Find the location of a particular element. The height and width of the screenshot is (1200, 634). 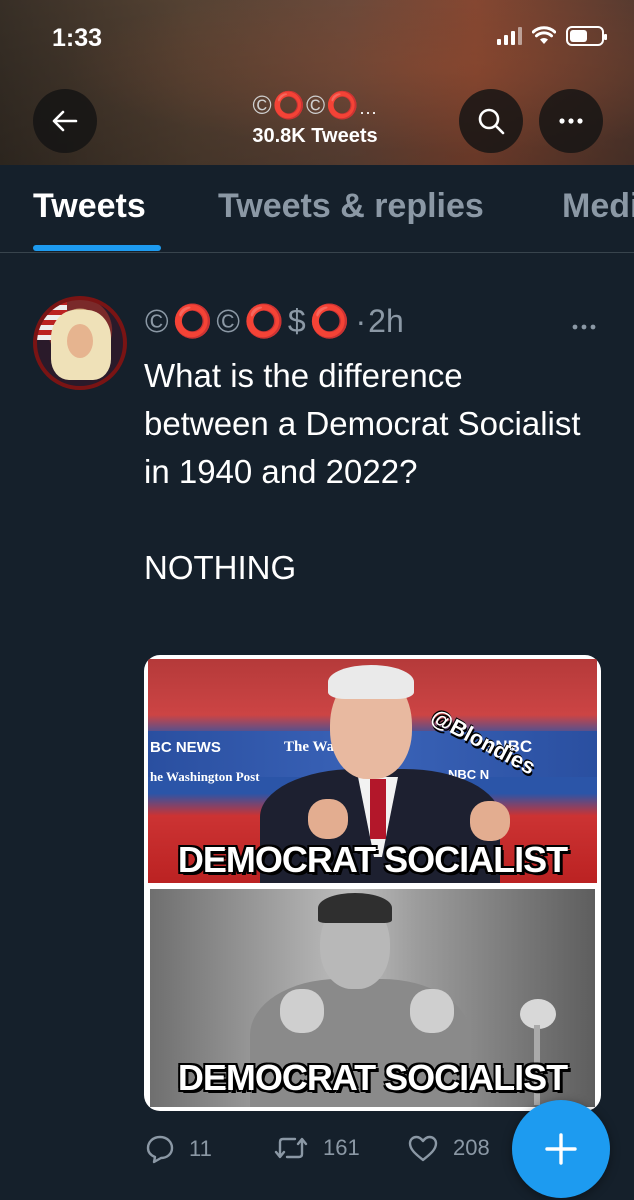

tweet-more-button is located at coordinates (584, 323).